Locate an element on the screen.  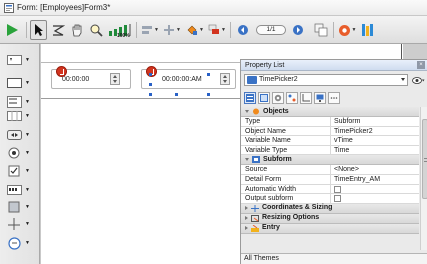
property-value: vTime is located at coordinates (375, 140).